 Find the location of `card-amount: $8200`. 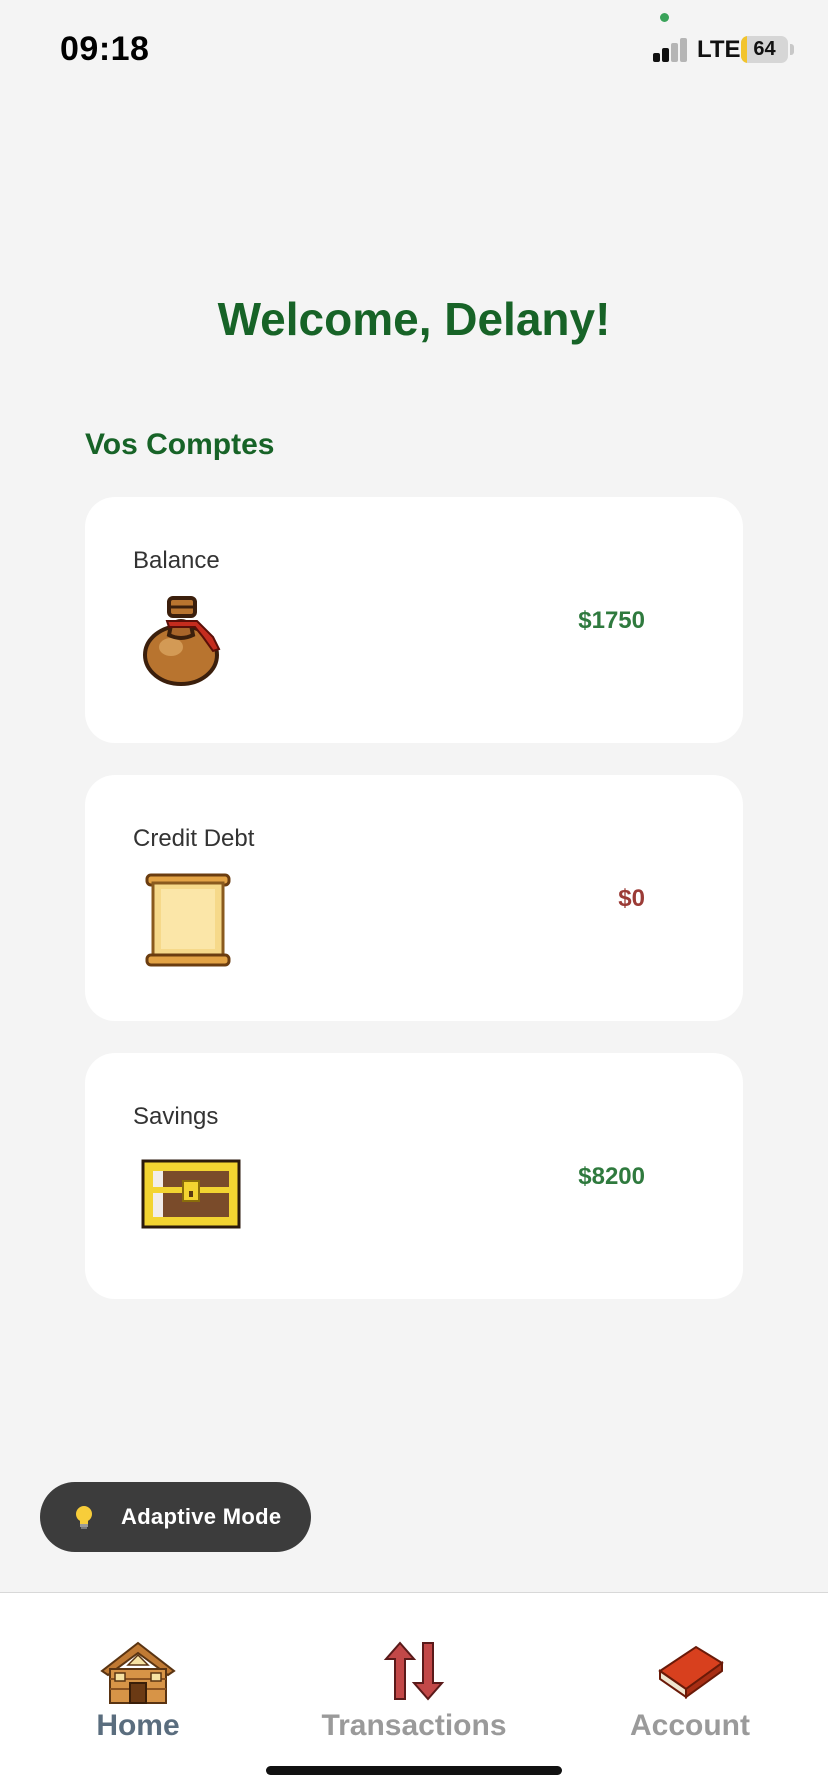

card-amount: $8200 is located at coordinates (611, 1176).